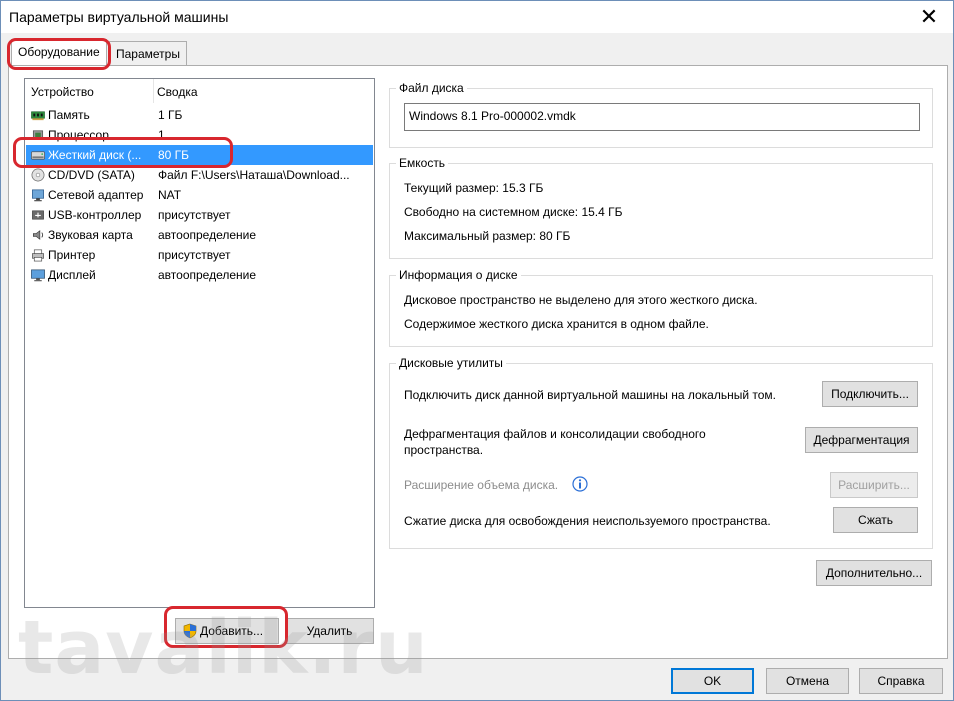 The image size is (954, 701). What do you see at coordinates (62, 92) in the screenshot?
I see `column-header-device: Устройство` at bounding box center [62, 92].